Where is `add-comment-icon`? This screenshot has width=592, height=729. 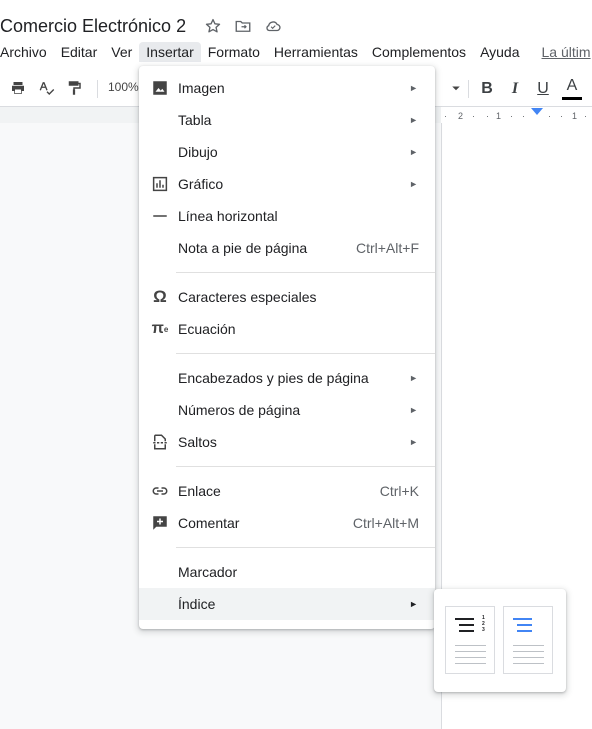
add-comment-icon is located at coordinates (160, 523).